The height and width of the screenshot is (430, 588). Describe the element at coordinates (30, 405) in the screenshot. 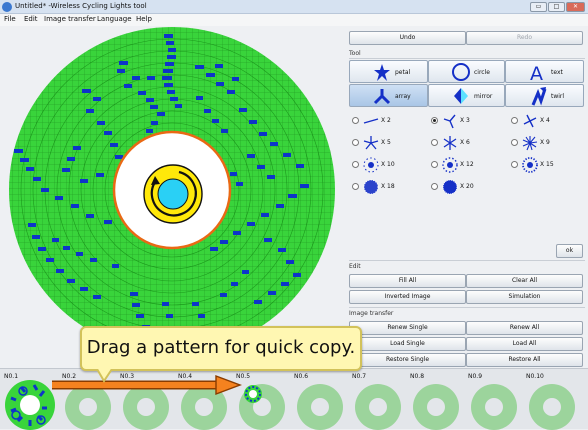

I see `slot-1-thumbnail` at that location.